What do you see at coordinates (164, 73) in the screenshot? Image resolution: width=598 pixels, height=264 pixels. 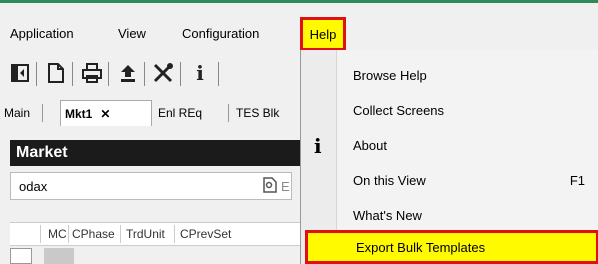 I see `tools-icon` at bounding box center [164, 73].